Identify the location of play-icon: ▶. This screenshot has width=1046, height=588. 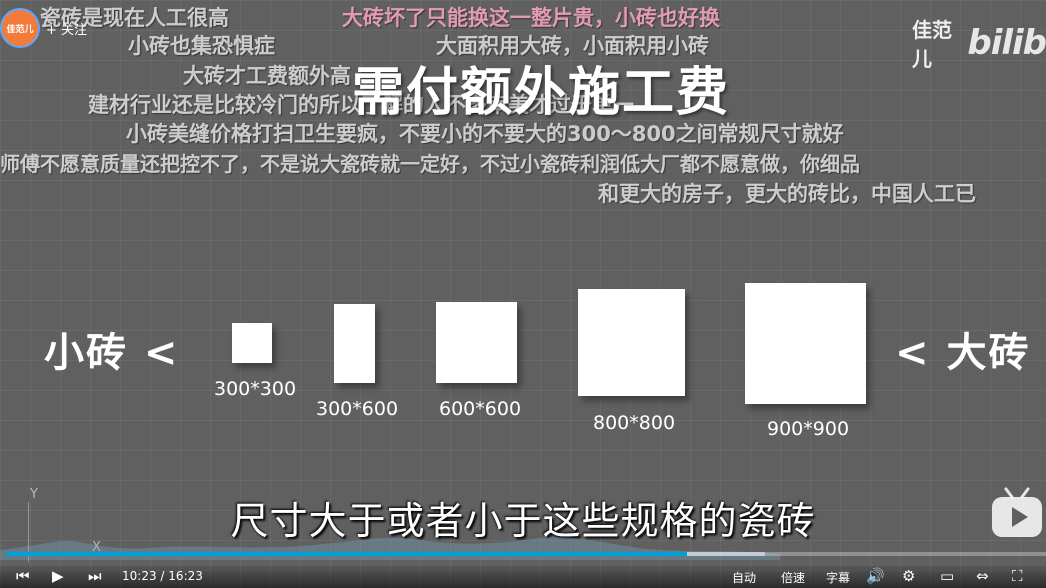
(58, 576).